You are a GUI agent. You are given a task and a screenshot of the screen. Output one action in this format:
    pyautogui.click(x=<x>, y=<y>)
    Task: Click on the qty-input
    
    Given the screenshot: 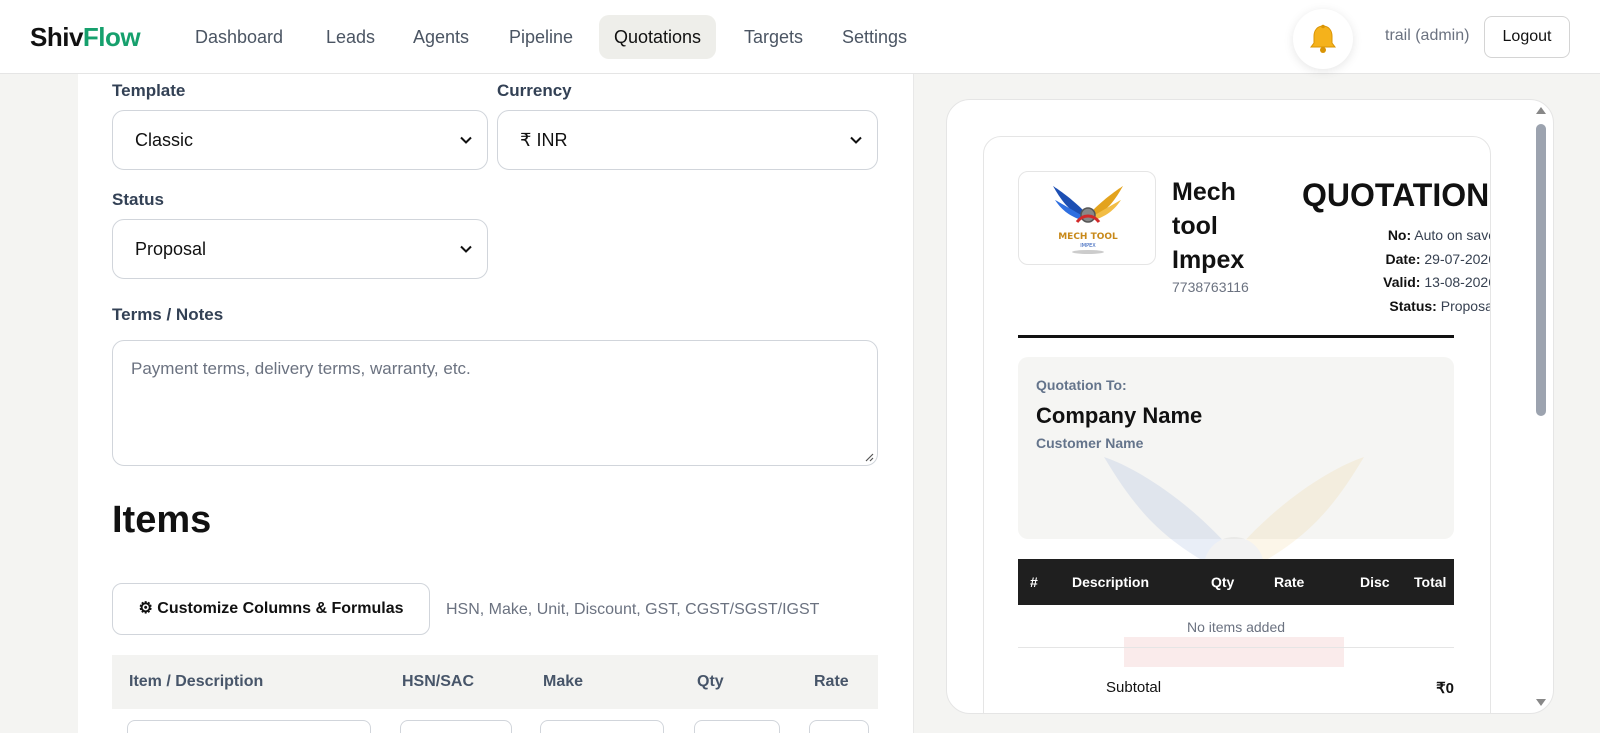 What is the action you would take?
    pyautogui.click(x=737, y=726)
    